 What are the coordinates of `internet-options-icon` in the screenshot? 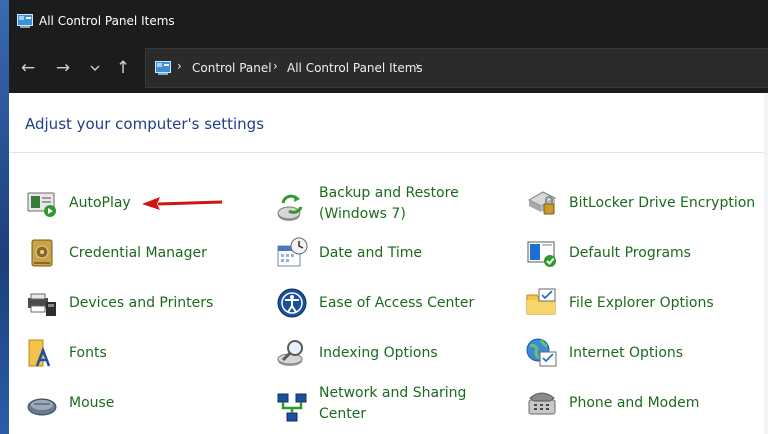 It's located at (541, 352).